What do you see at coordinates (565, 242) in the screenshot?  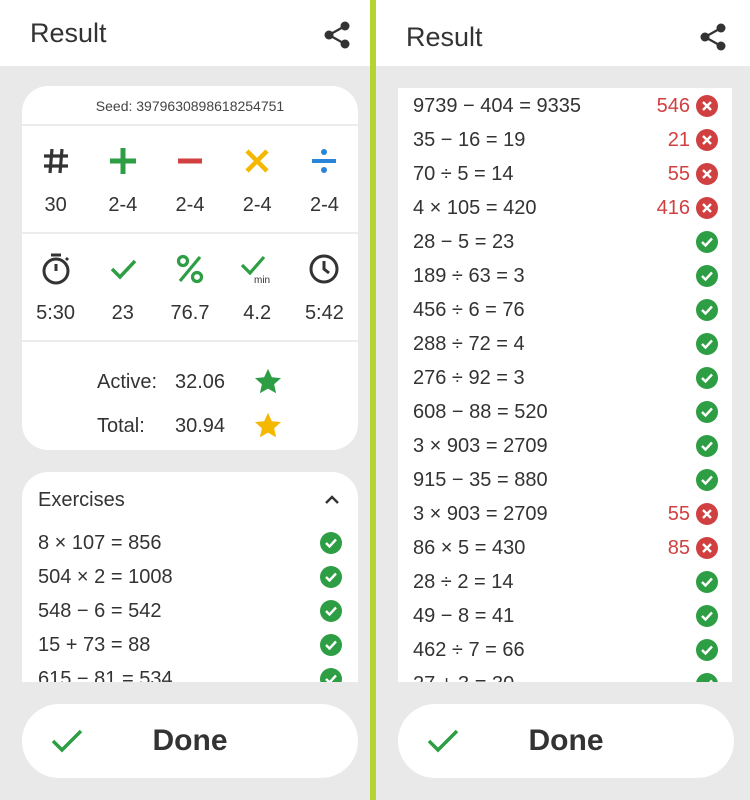 I see `exercise-row: 28 − 5 = 23` at bounding box center [565, 242].